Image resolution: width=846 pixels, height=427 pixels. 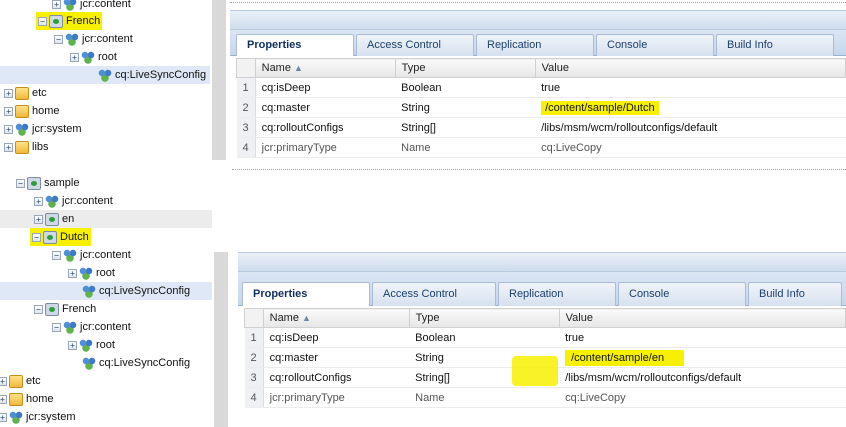 What do you see at coordinates (542, 262) in the screenshot?
I see `toolbar` at bounding box center [542, 262].